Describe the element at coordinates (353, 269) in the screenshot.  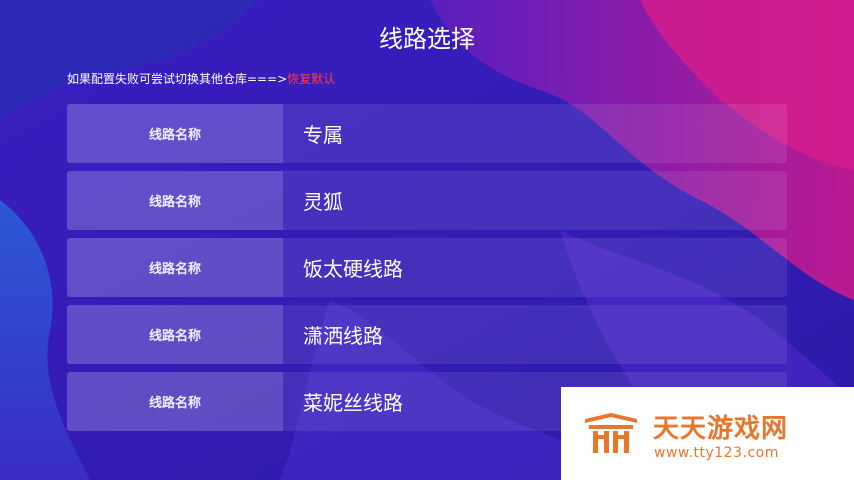
I see `route-name: 饭太硬线路` at that location.